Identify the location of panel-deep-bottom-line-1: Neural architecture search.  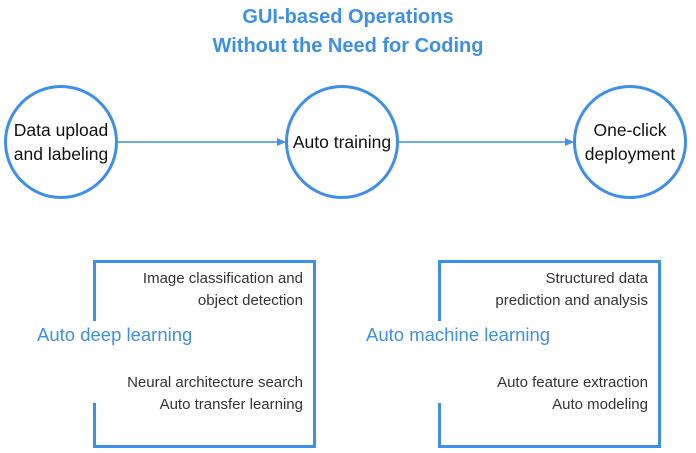
(215, 382).